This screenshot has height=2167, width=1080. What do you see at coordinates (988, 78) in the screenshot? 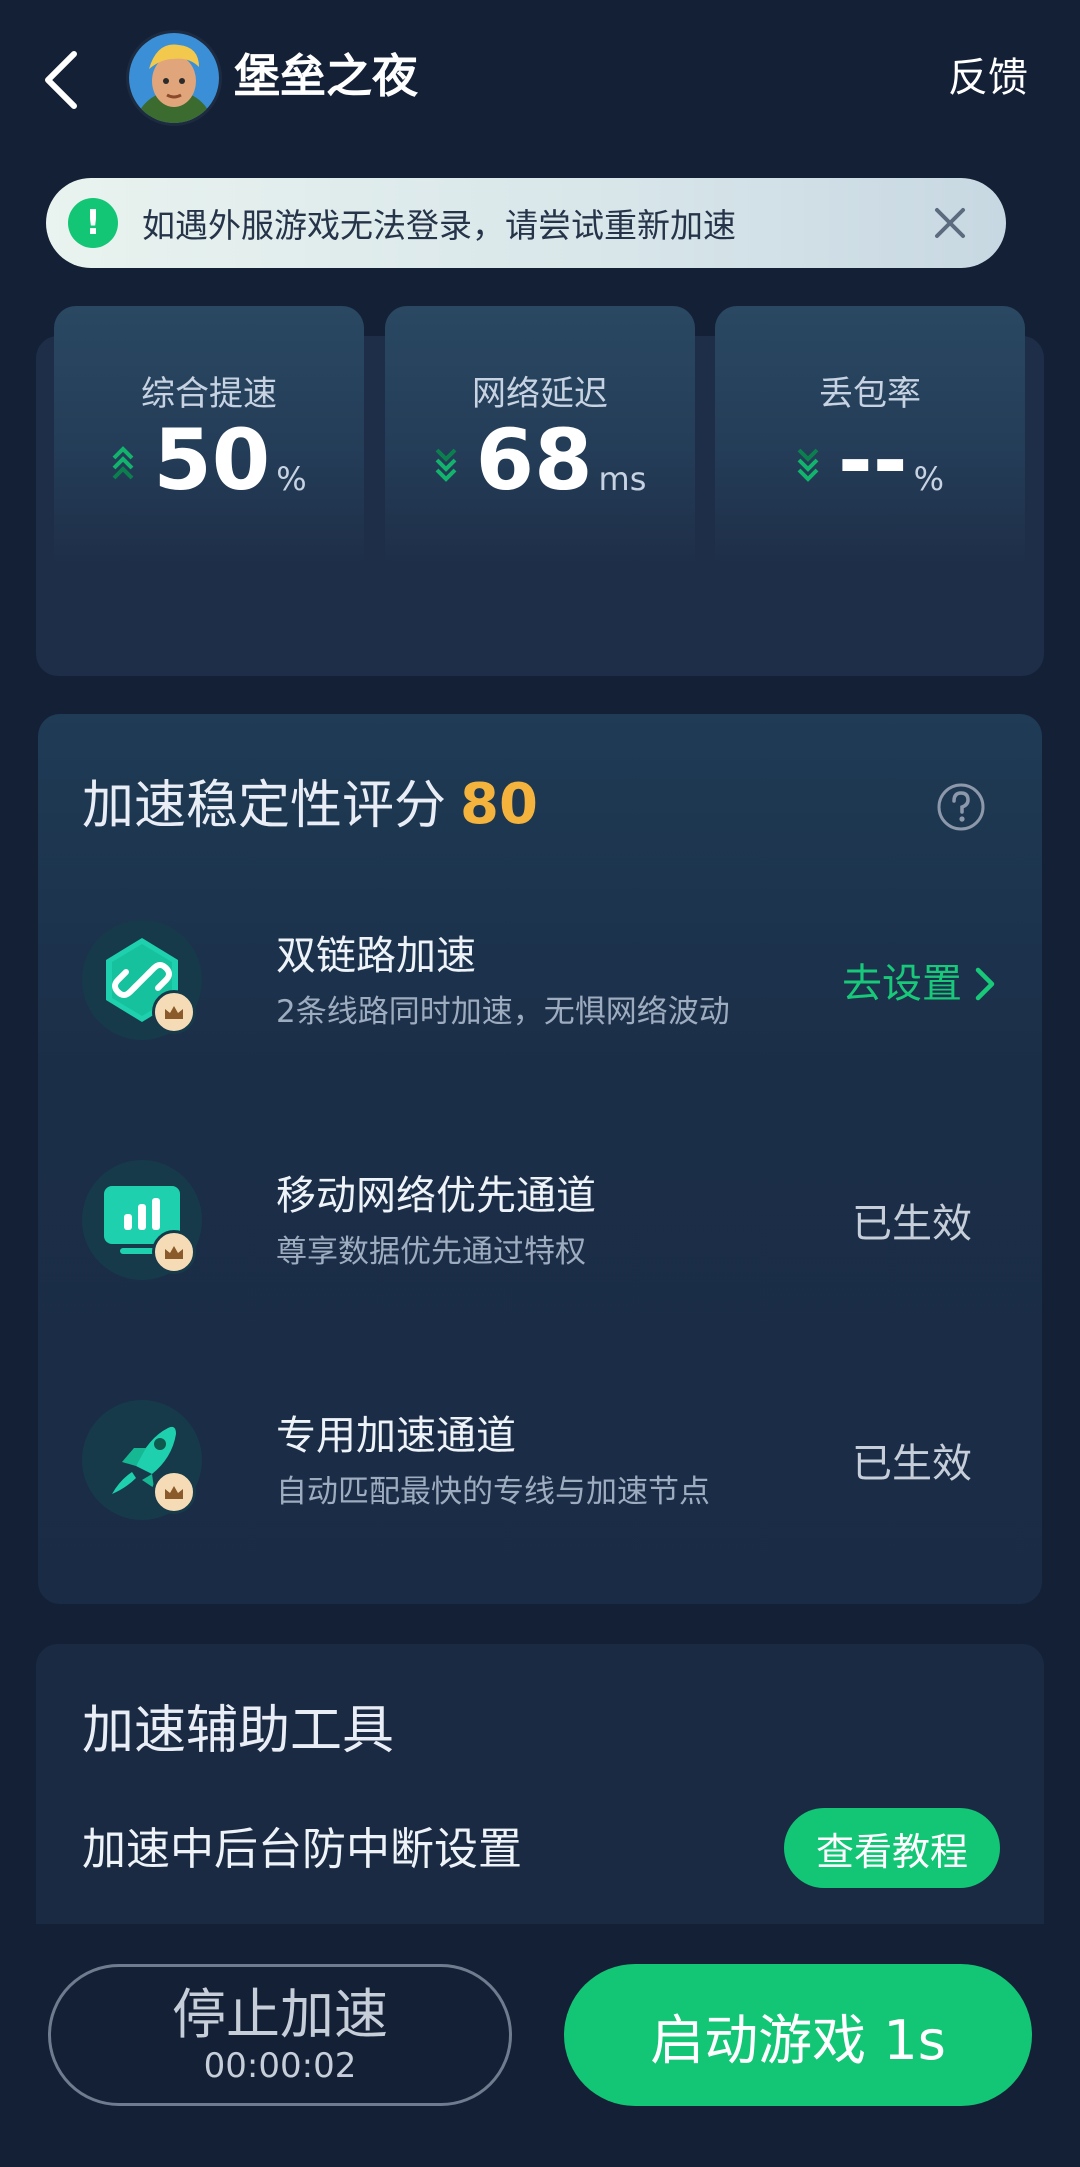
I see `feedback-button: 反馈` at bounding box center [988, 78].